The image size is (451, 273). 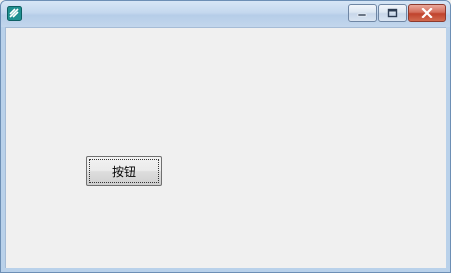 I want to click on app-icon, so click(x=14, y=13).